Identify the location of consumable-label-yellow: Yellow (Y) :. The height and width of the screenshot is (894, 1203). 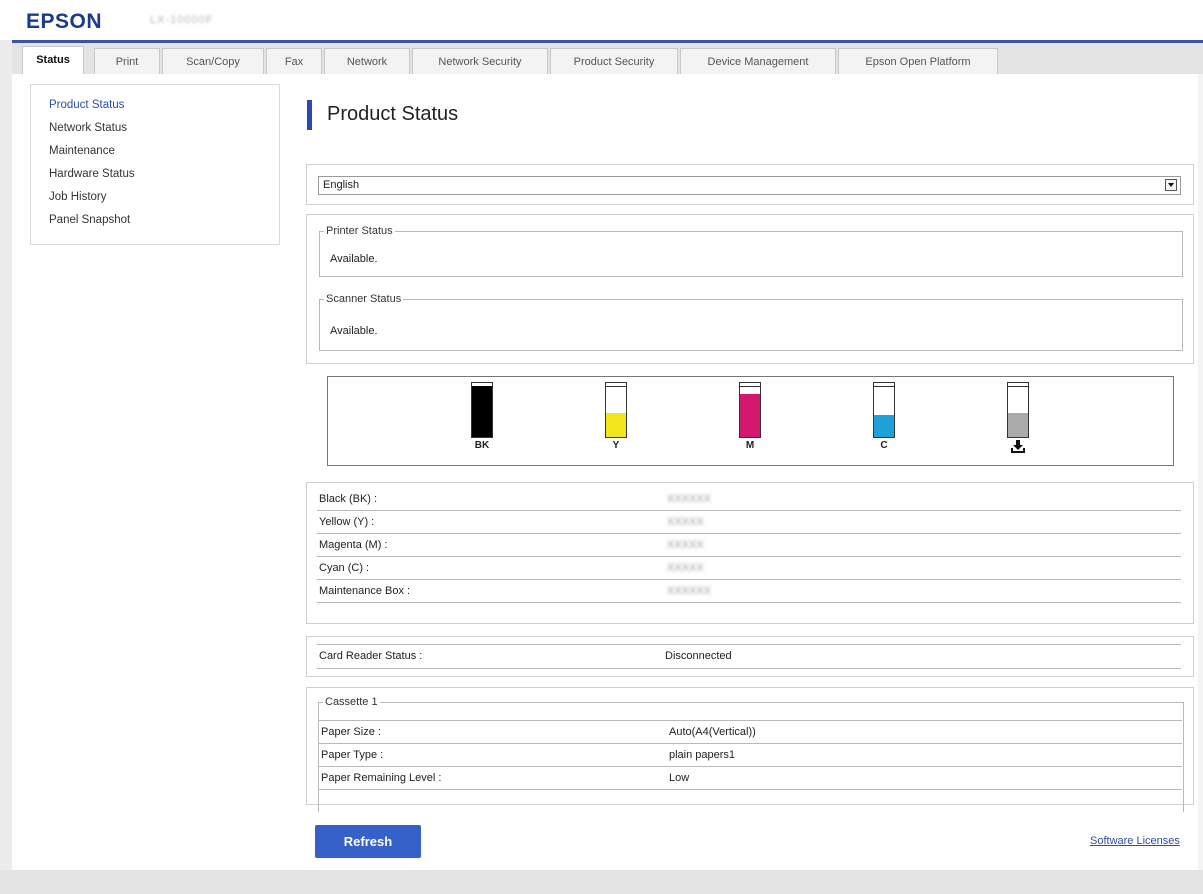
(347, 522).